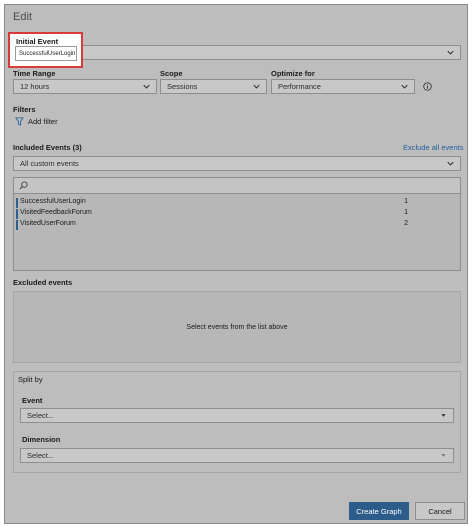 This screenshot has height=530, width=474. I want to click on excluded-events-label: Excluded events, so click(43, 282).